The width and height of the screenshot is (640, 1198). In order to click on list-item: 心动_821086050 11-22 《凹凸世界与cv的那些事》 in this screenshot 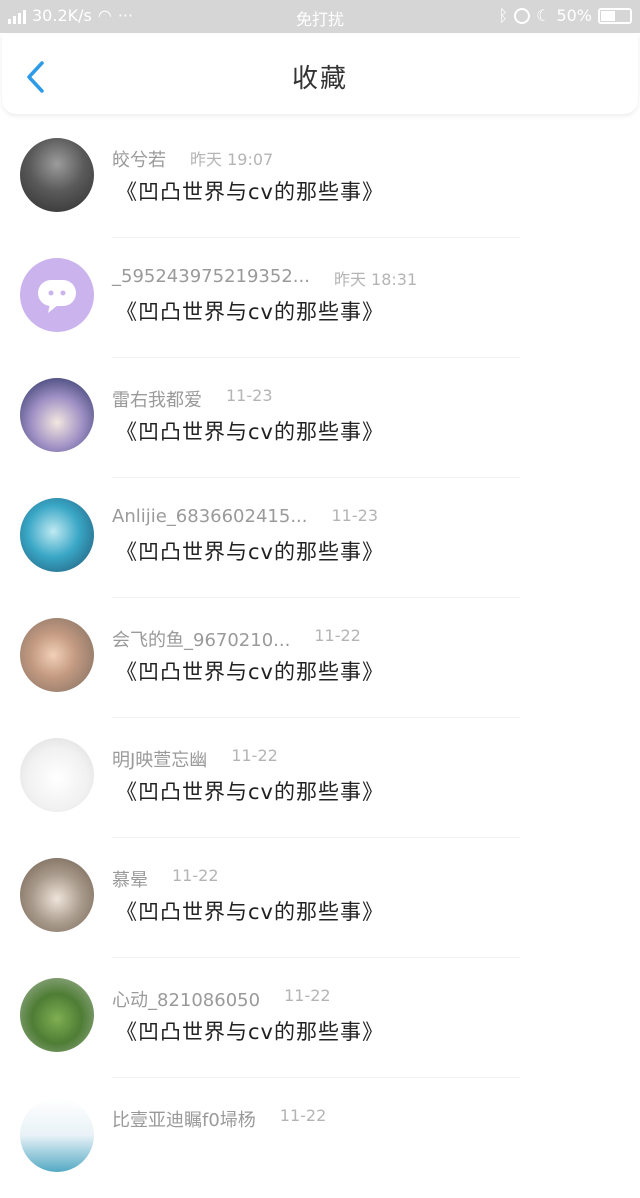, I will do `click(320, 1018)`.